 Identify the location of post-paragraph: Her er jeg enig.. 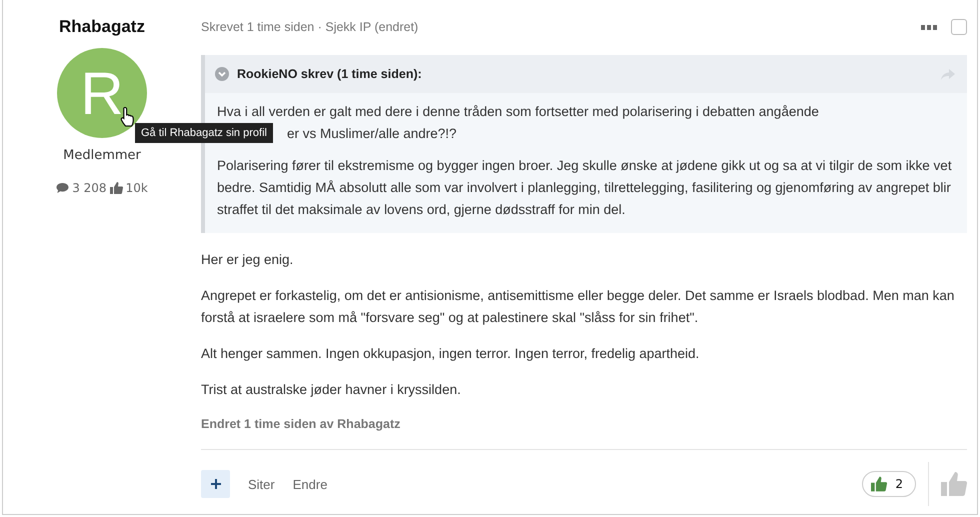
(247, 260).